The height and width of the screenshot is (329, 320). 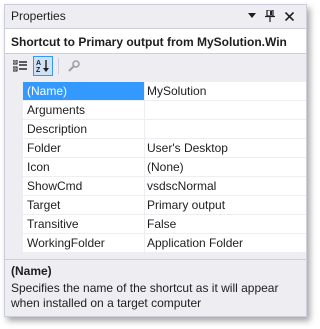 What do you see at coordinates (83, 224) in the screenshot?
I see `property-name: Transitive` at bounding box center [83, 224].